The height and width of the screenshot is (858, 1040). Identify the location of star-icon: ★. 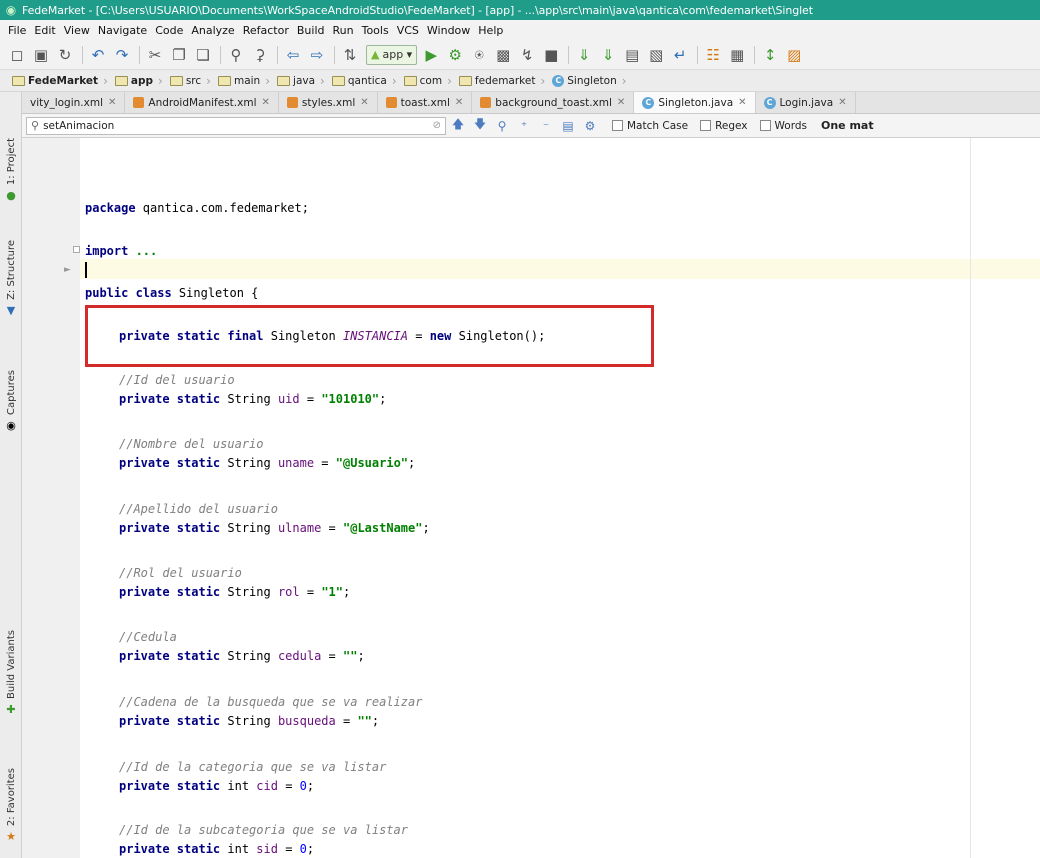
(11, 837).